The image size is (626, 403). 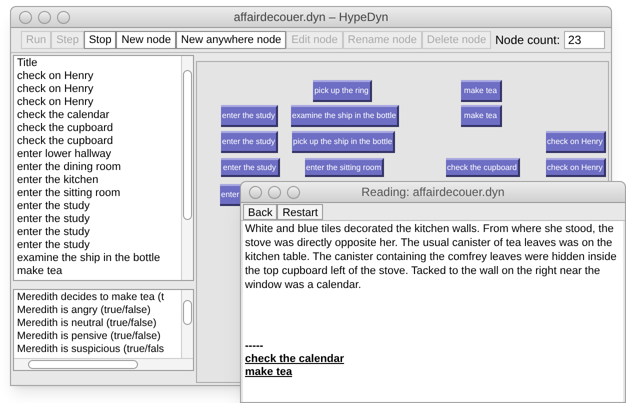 What do you see at coordinates (344, 142) in the screenshot?
I see `story-node: pick up the ship in the bottle` at bounding box center [344, 142].